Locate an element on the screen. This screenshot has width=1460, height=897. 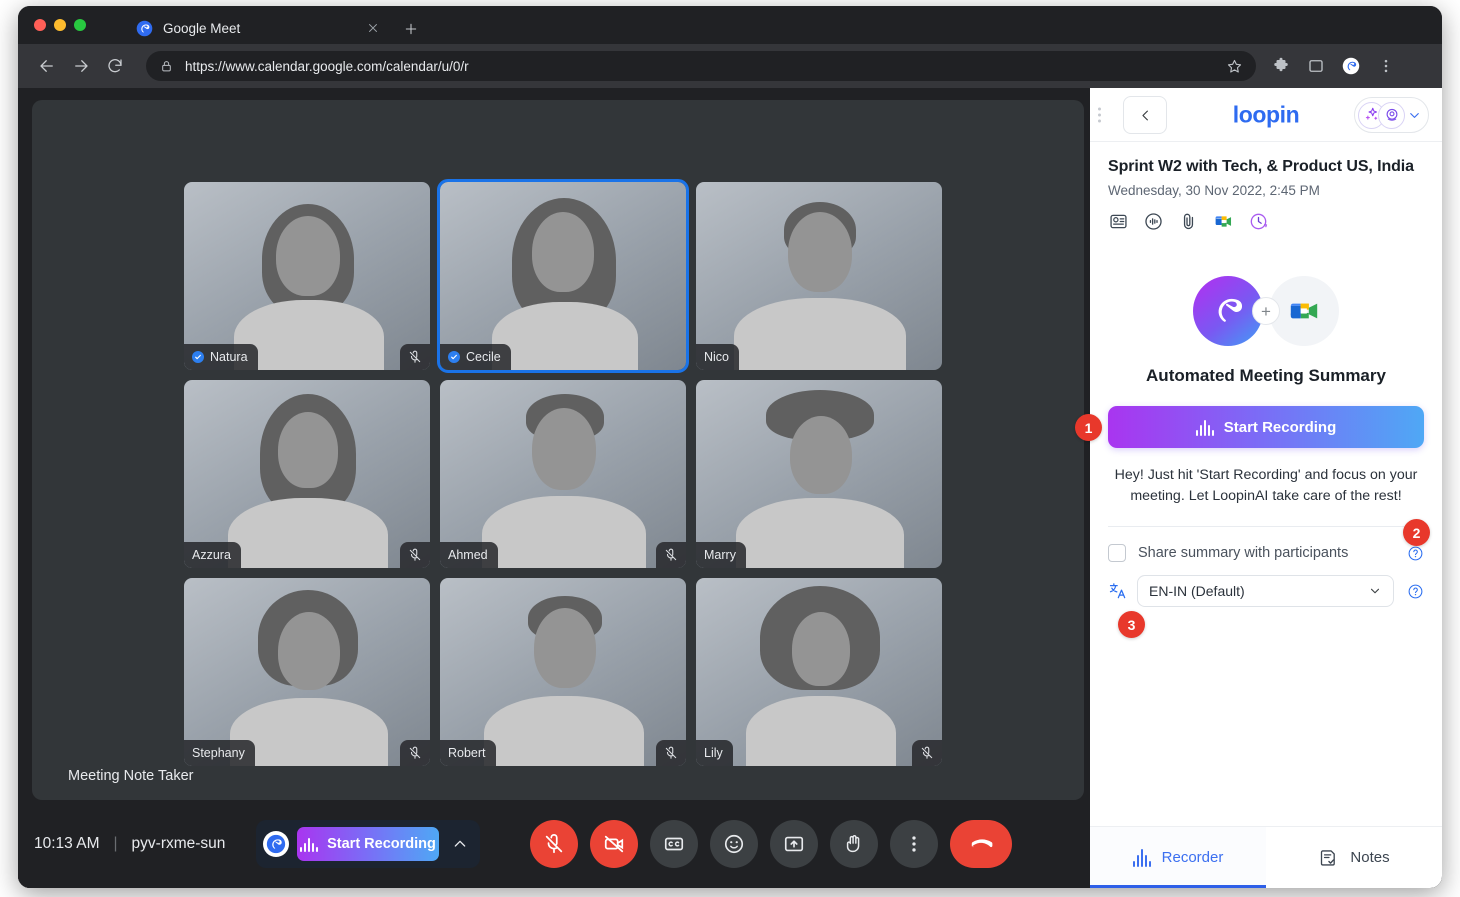
three-dots-vertical-icon is located at coordinates (1386, 66).